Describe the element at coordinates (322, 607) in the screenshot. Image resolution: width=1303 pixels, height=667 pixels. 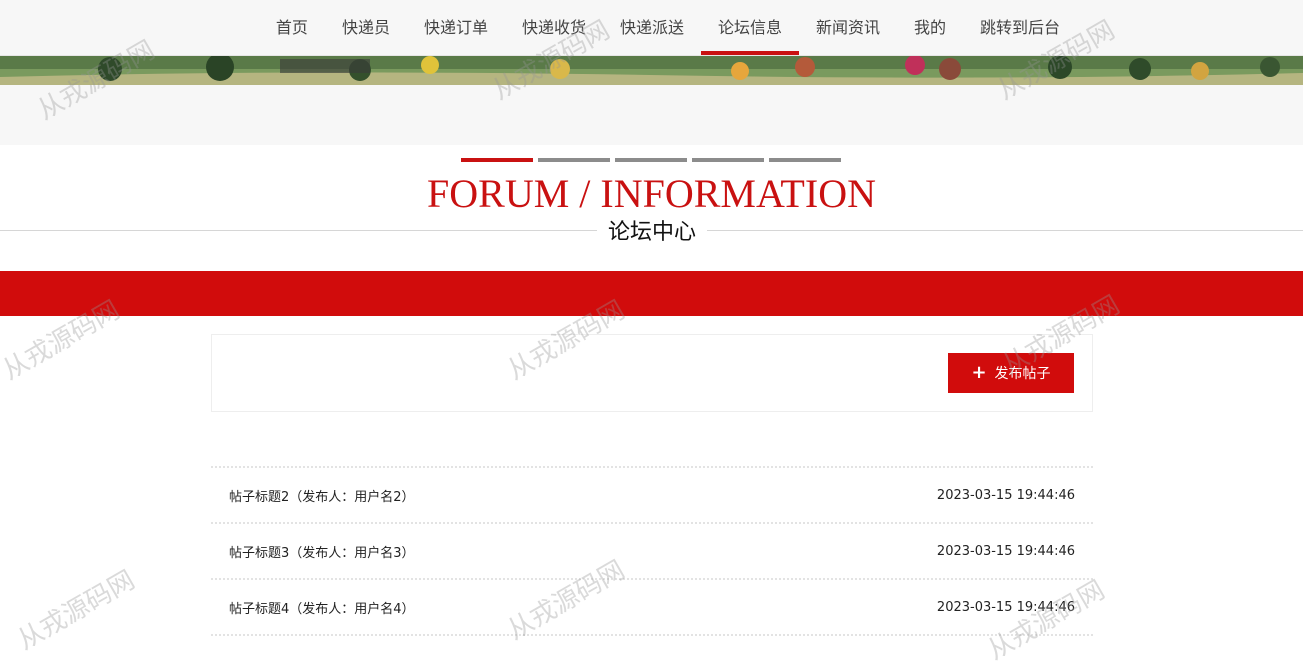
I see `post-title: 帖子标题4（发布人：用户名4）` at that location.